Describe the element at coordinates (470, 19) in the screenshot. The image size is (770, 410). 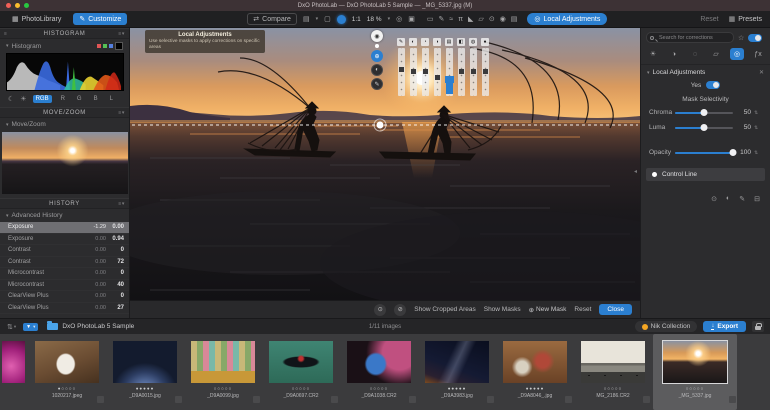
I see `tool-icon: ◣` at that location.